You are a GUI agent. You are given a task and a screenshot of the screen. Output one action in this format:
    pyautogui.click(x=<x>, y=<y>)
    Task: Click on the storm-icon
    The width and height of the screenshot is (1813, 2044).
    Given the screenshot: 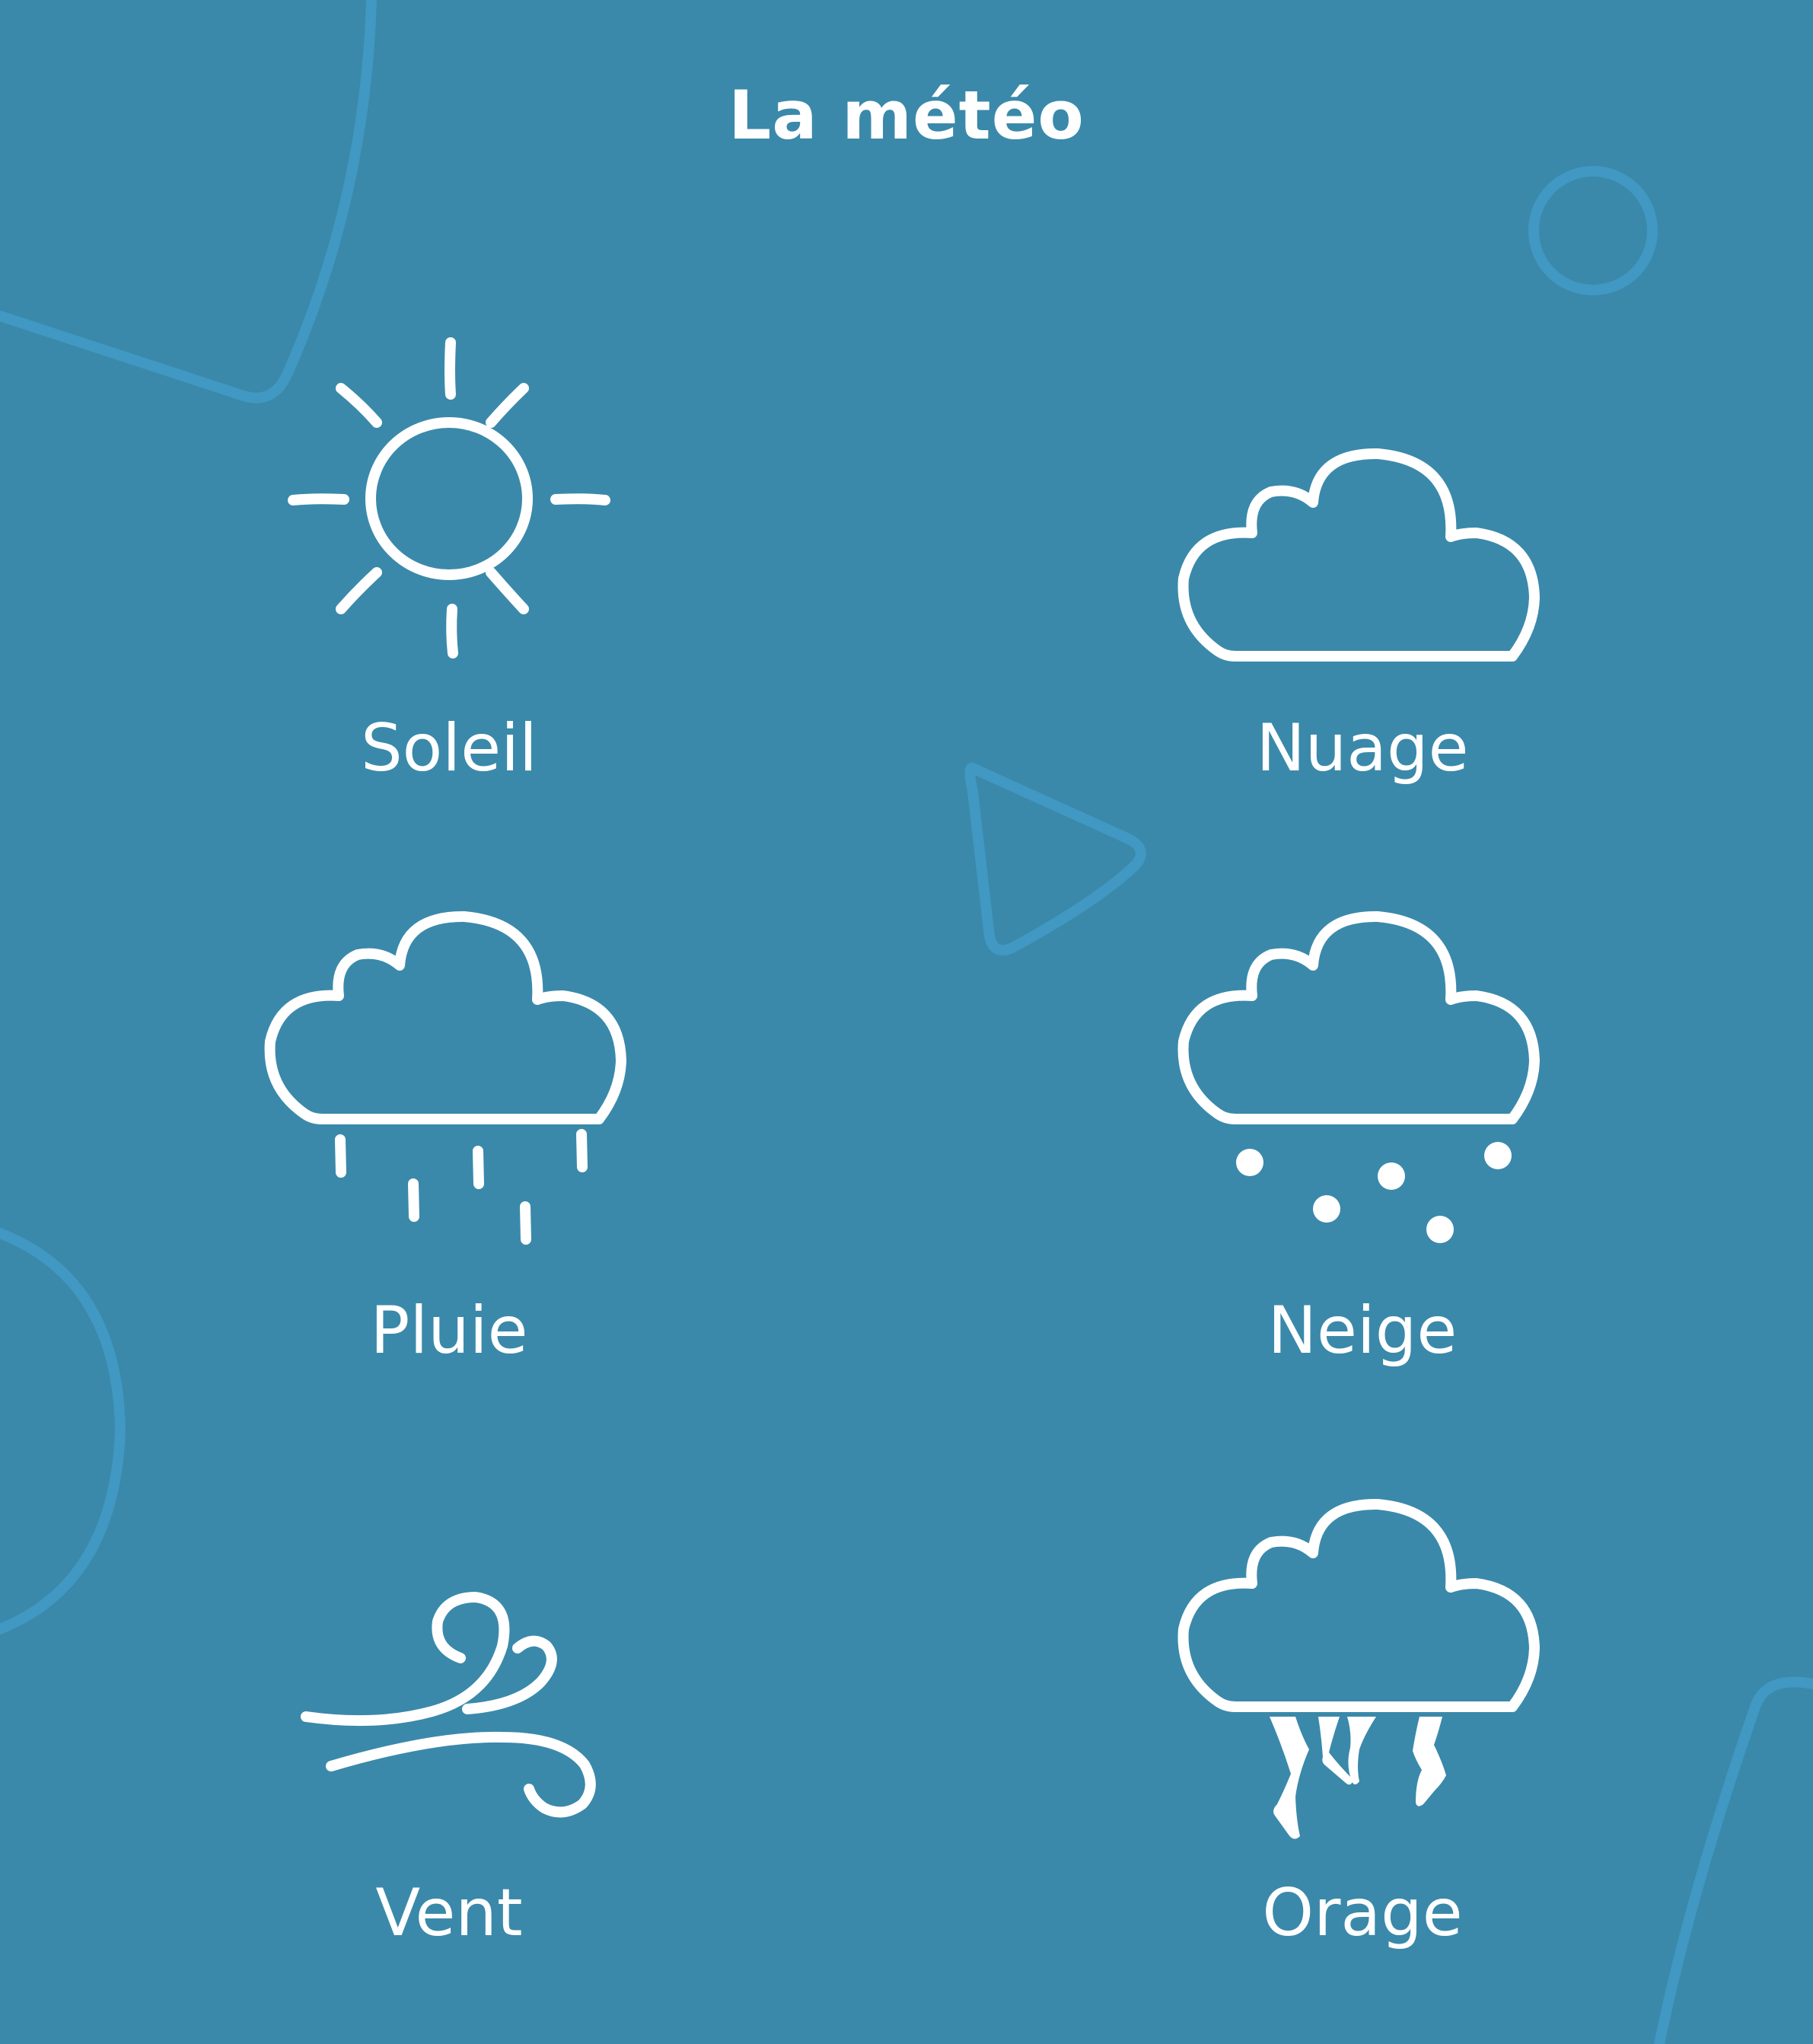 What is the action you would take?
    pyautogui.click(x=1358, y=1668)
    